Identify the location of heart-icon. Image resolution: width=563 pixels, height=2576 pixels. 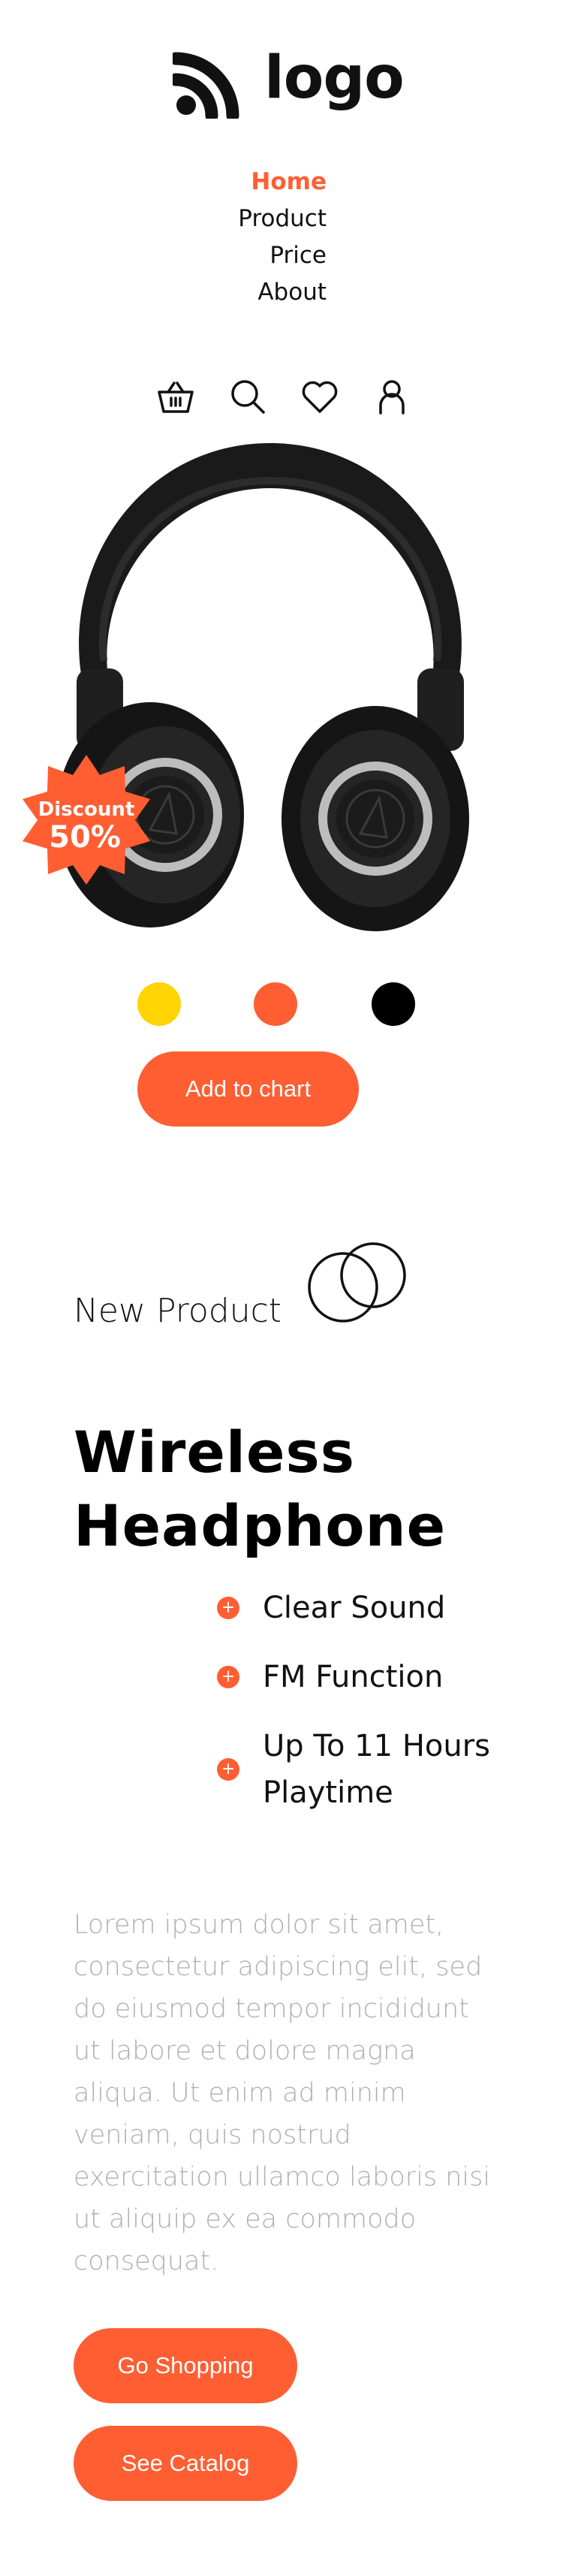
(320, 397).